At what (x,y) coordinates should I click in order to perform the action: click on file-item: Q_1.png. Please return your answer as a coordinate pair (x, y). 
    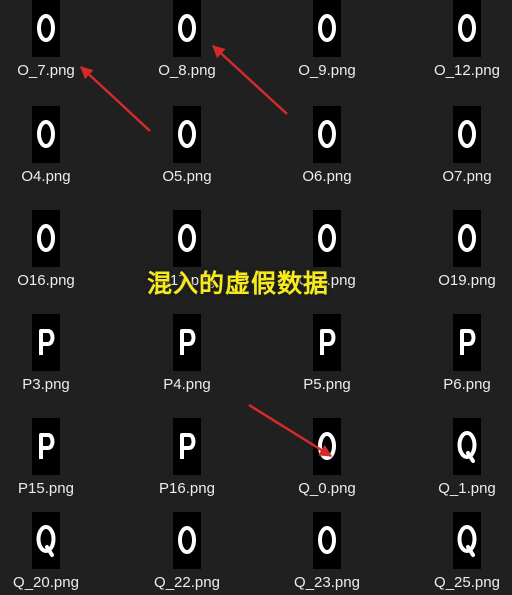
    Looking at the image, I should click on (466, 470).